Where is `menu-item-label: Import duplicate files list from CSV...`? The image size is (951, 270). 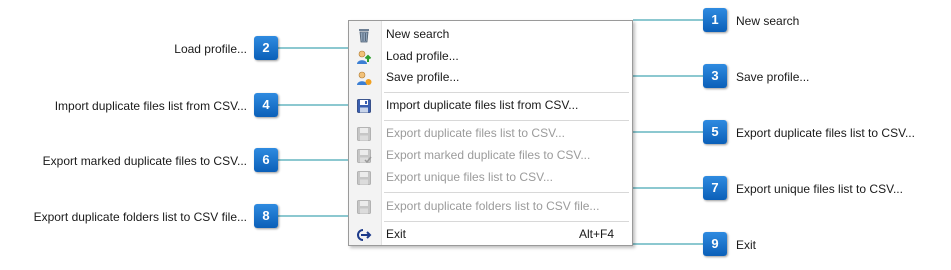
menu-item-label: Import duplicate files list from CSV... is located at coordinates (482, 105).